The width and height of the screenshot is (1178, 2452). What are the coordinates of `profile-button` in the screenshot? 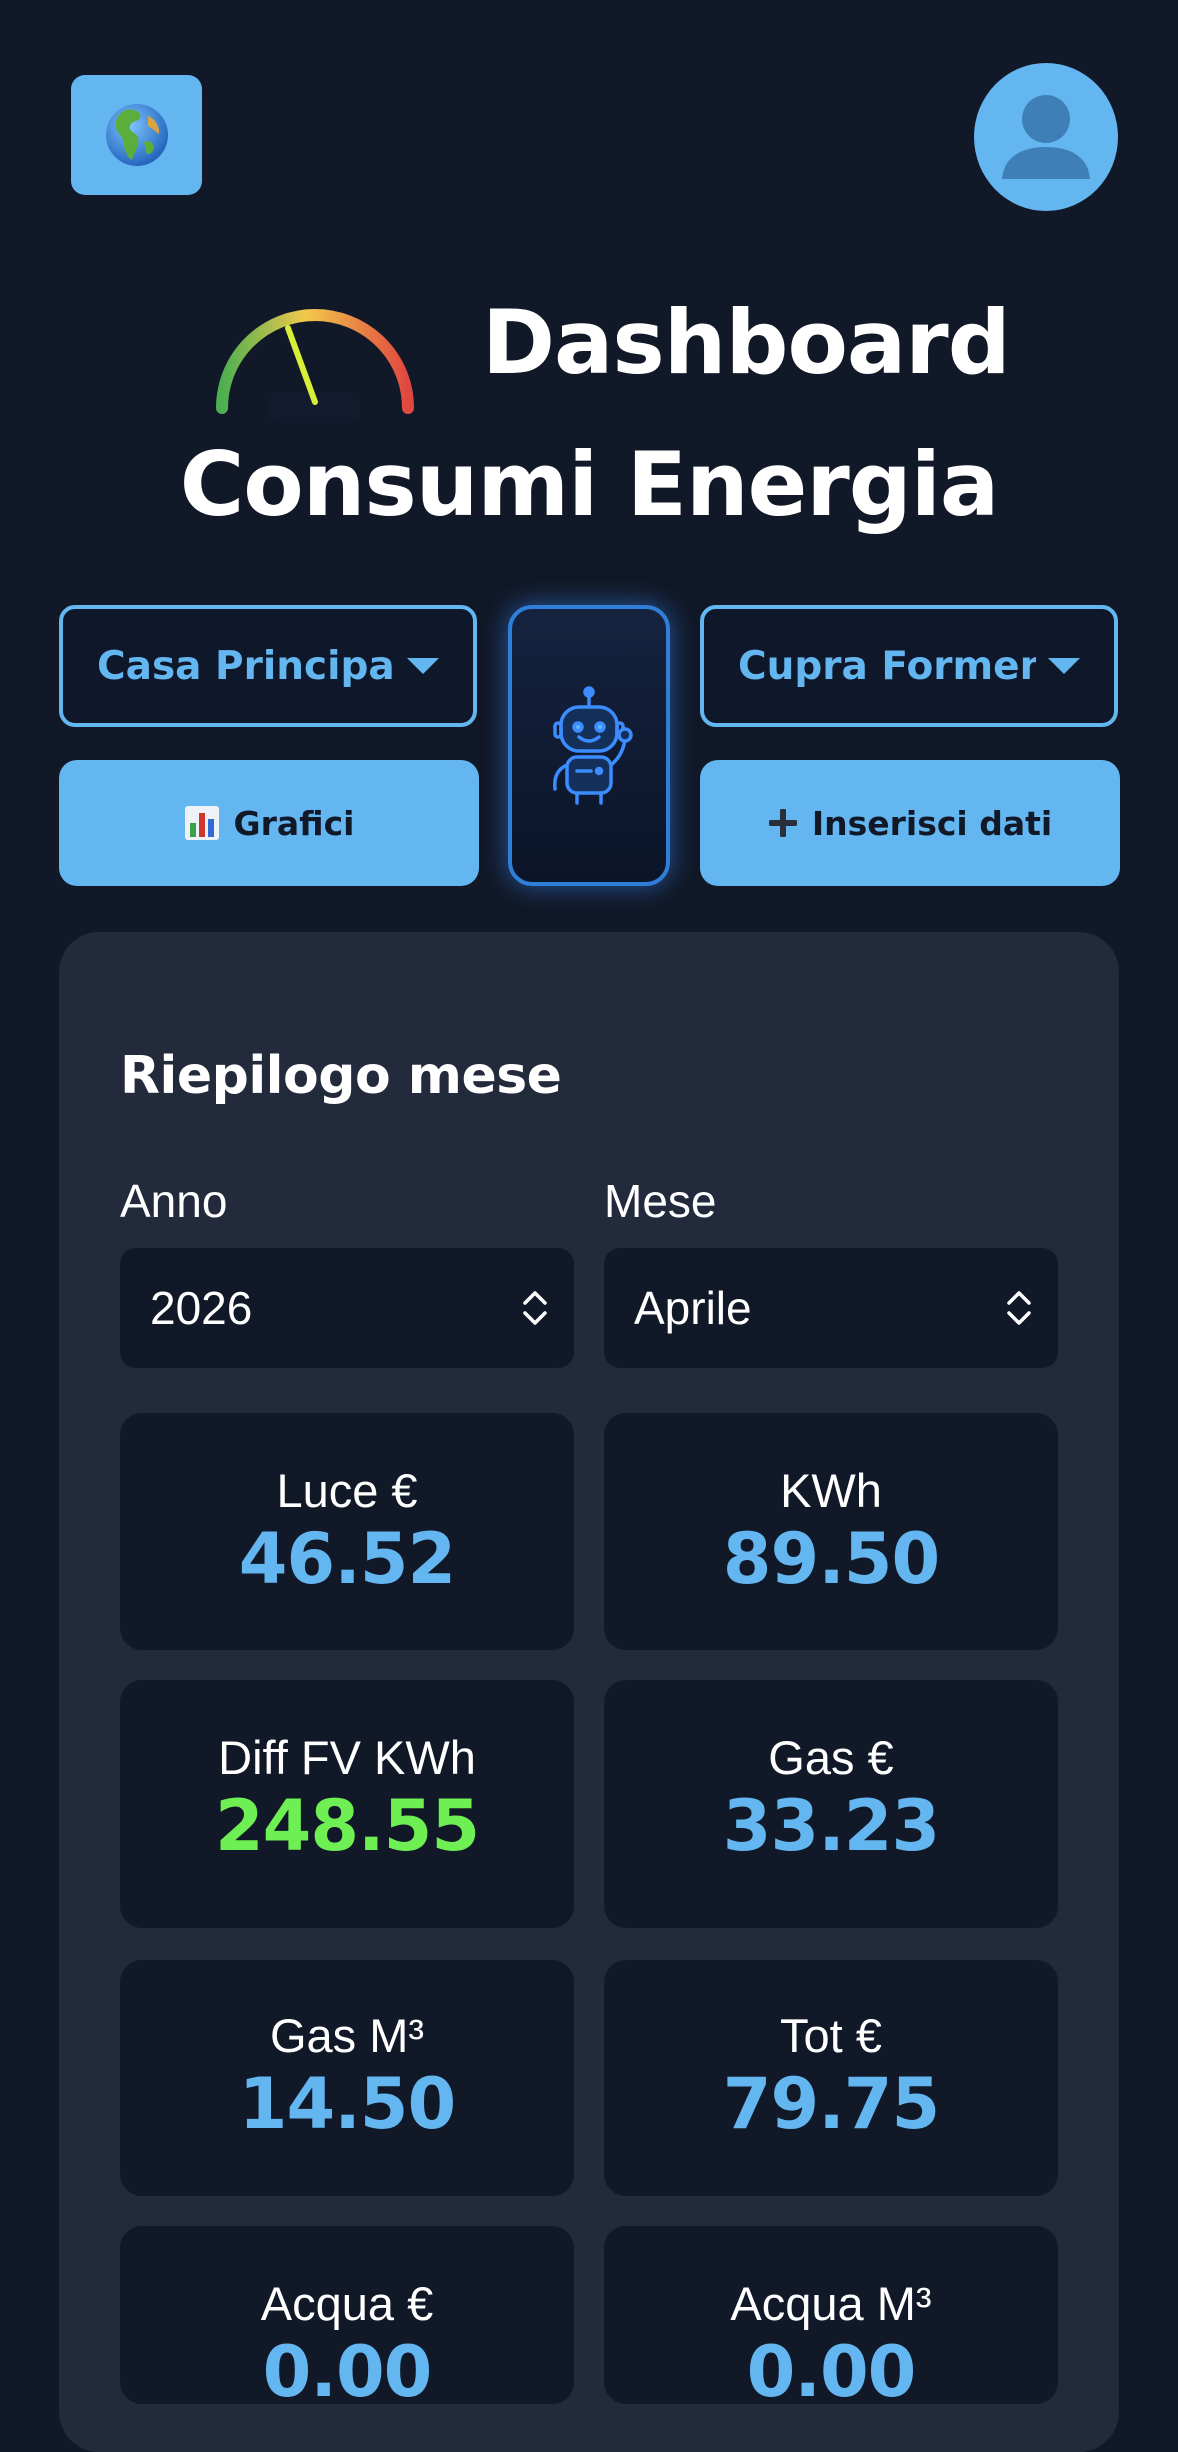 It's located at (1046, 137).